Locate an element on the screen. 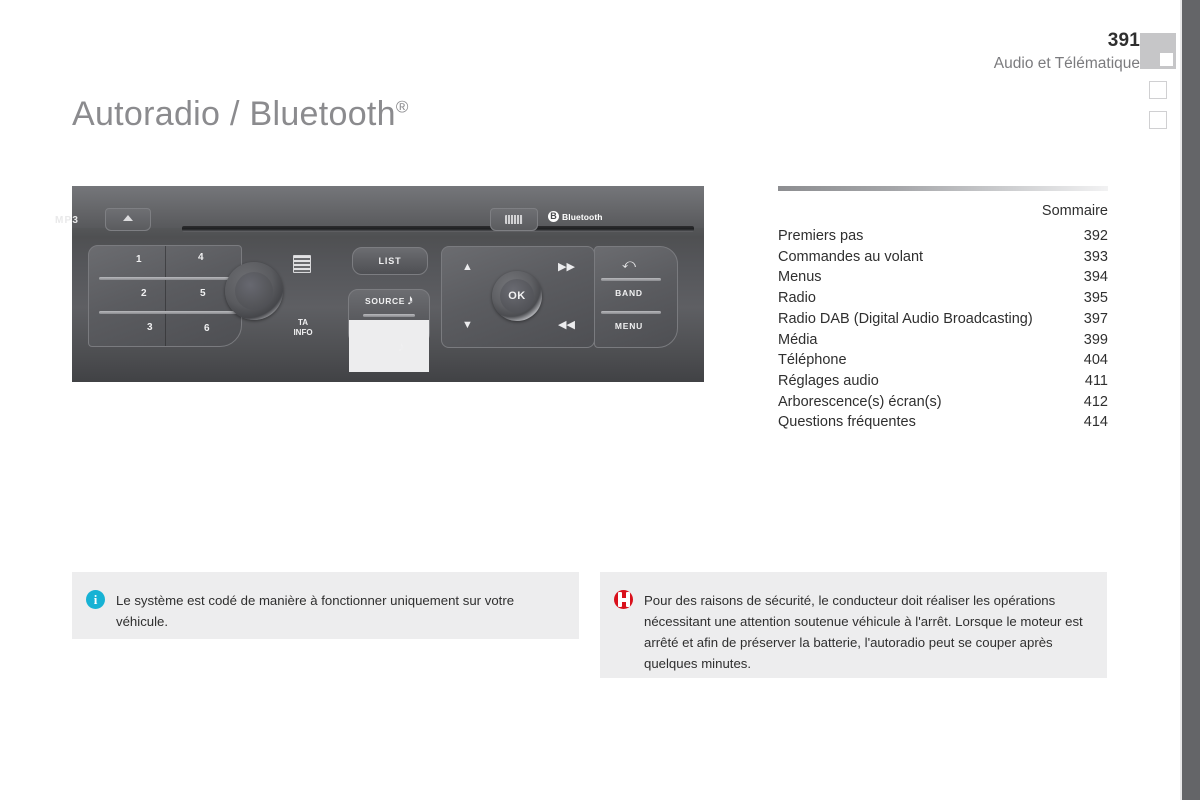 The image size is (1200, 800). source-button-ridge is located at coordinates (389, 315).